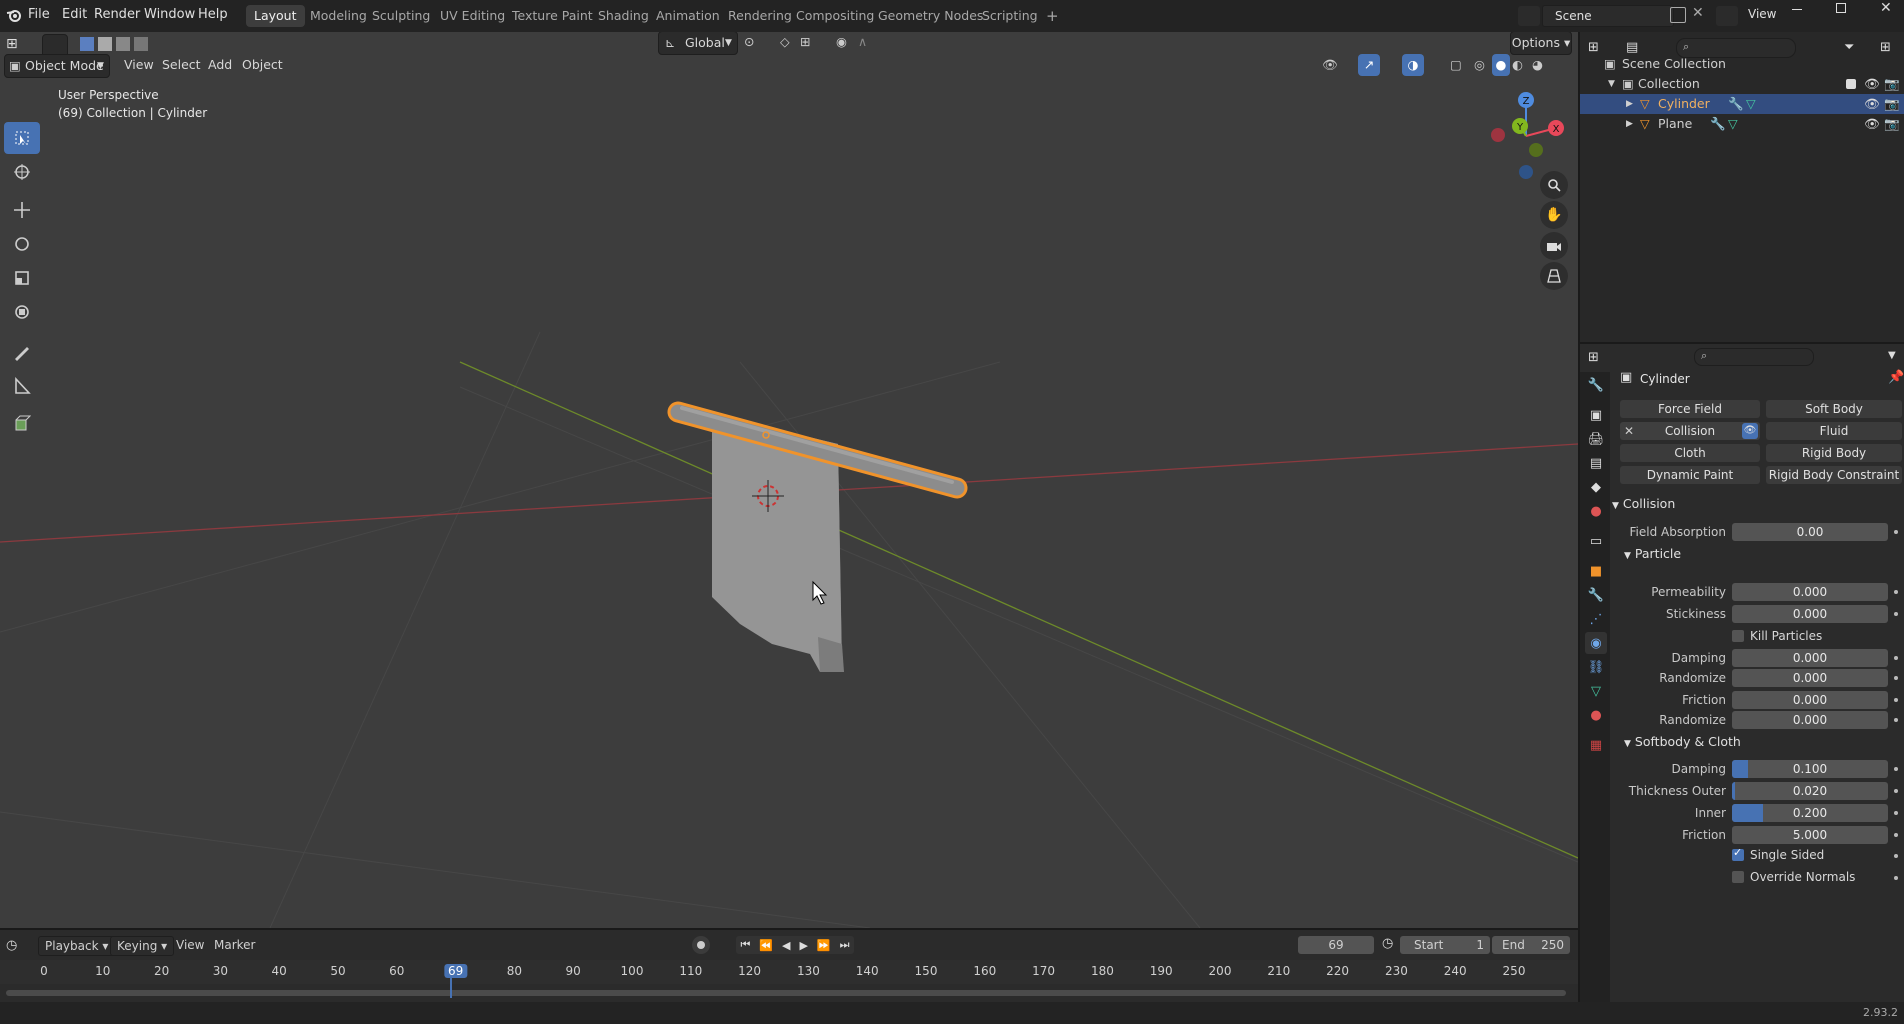  What do you see at coordinates (1797, 9) in the screenshot?
I see `minimize-window-icon` at bounding box center [1797, 9].